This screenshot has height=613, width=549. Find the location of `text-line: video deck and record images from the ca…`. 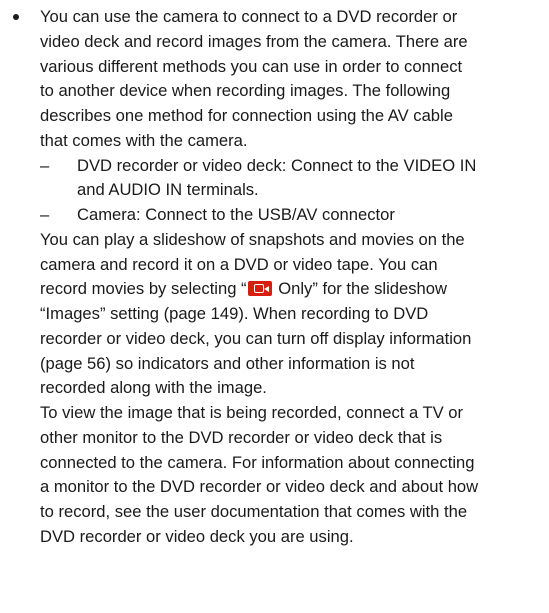

text-line: video deck and record images from the ca… is located at coordinates (254, 41).